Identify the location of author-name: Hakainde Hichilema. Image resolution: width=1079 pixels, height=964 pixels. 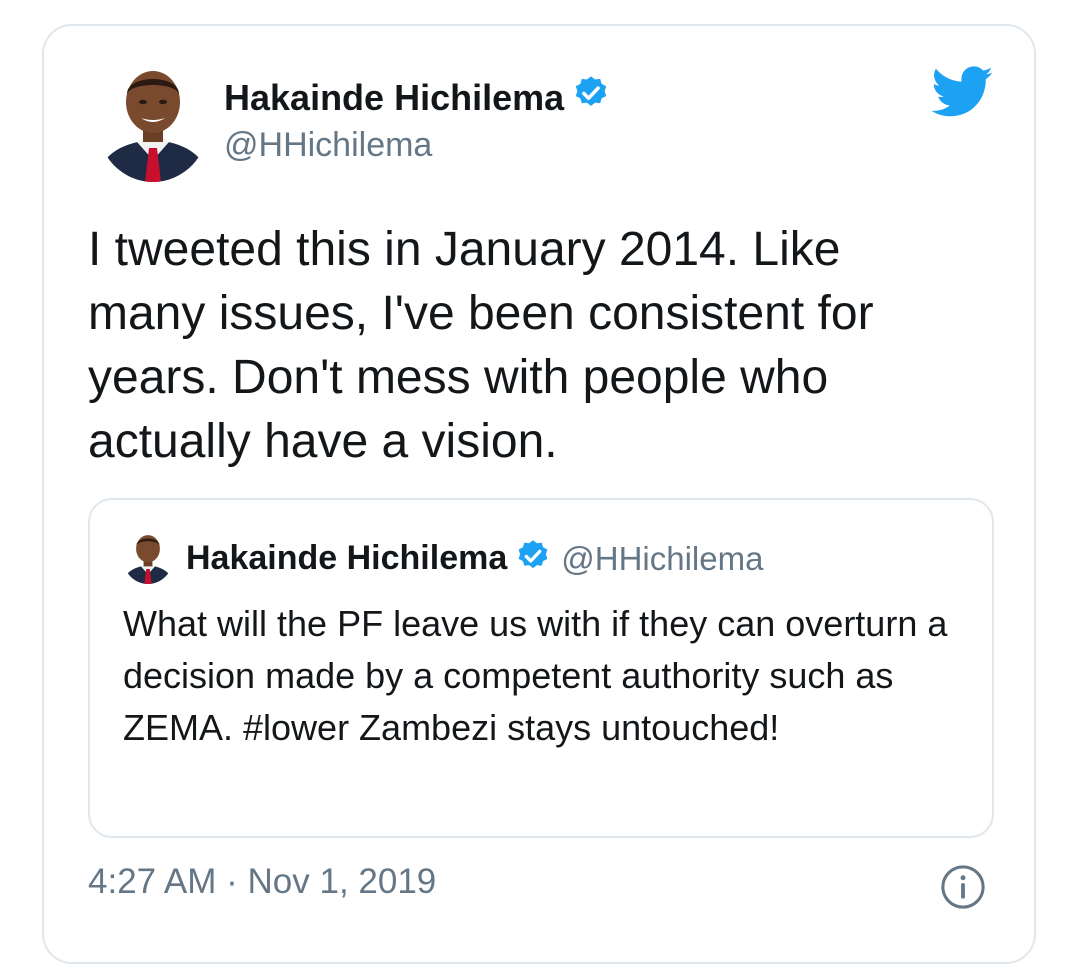
(394, 98).